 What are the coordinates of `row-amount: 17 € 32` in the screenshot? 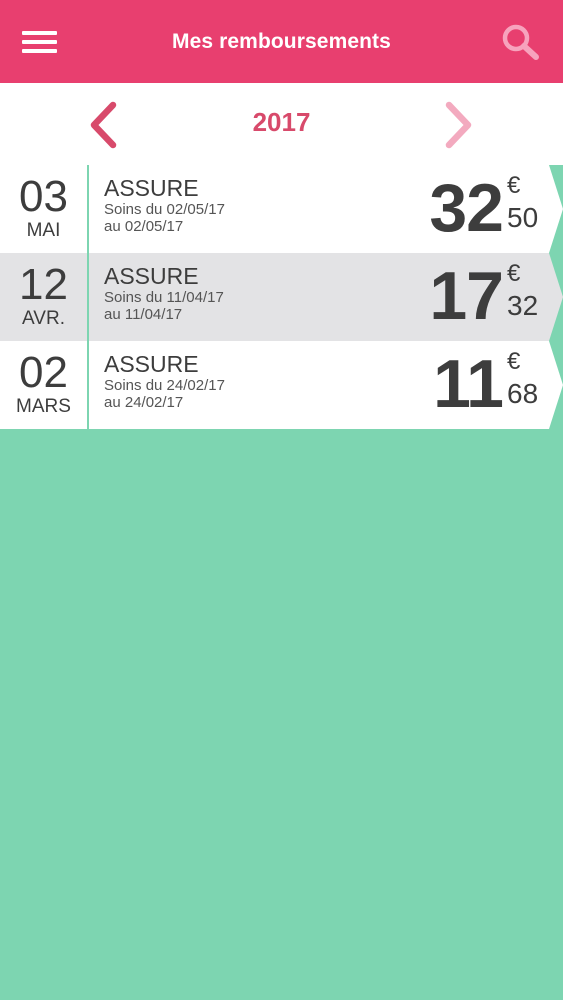 It's located at (281, 297).